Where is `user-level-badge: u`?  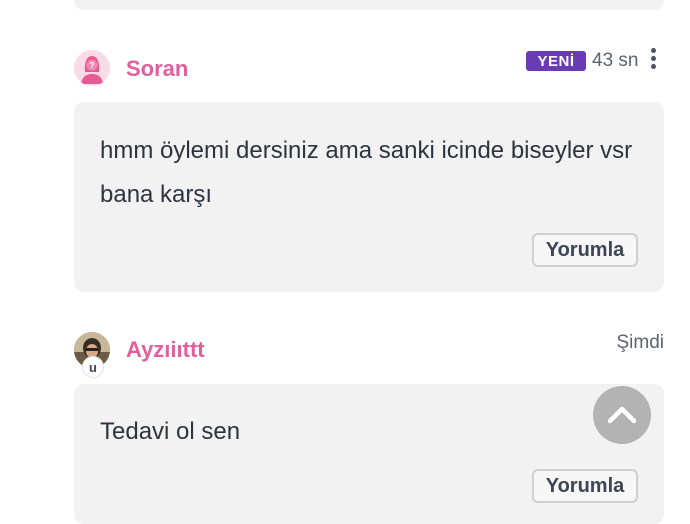
user-level-badge: u is located at coordinates (93, 367).